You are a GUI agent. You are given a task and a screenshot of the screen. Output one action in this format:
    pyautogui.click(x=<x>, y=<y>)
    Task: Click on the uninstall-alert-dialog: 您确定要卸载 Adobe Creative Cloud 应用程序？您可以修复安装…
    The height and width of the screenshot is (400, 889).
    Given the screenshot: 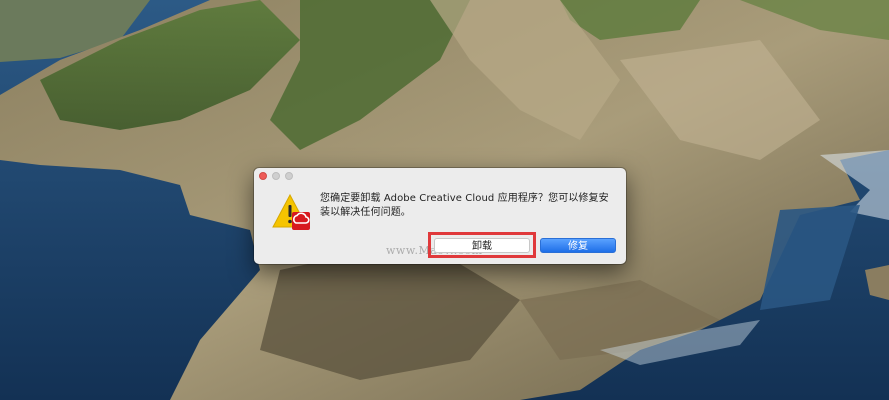 What is the action you would take?
    pyautogui.click(x=440, y=216)
    